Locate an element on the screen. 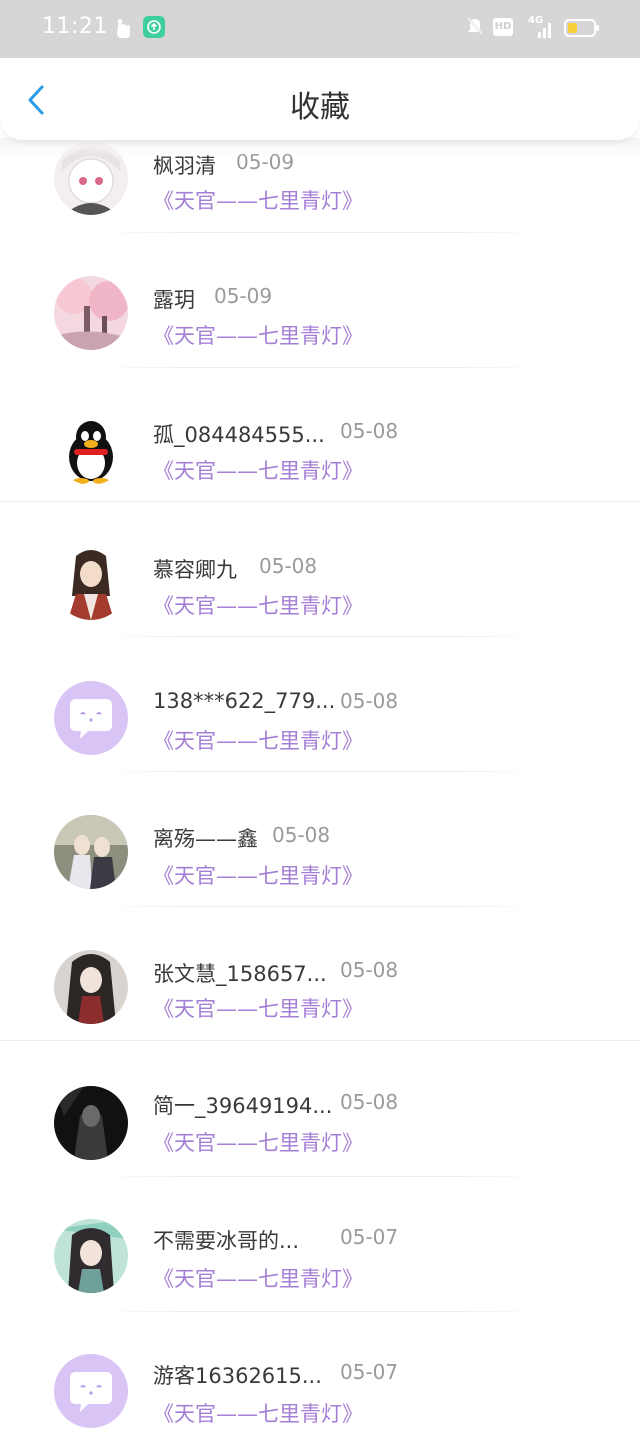 Image resolution: width=640 pixels, height=1447 pixels. app-update-icon is located at coordinates (154, 27).